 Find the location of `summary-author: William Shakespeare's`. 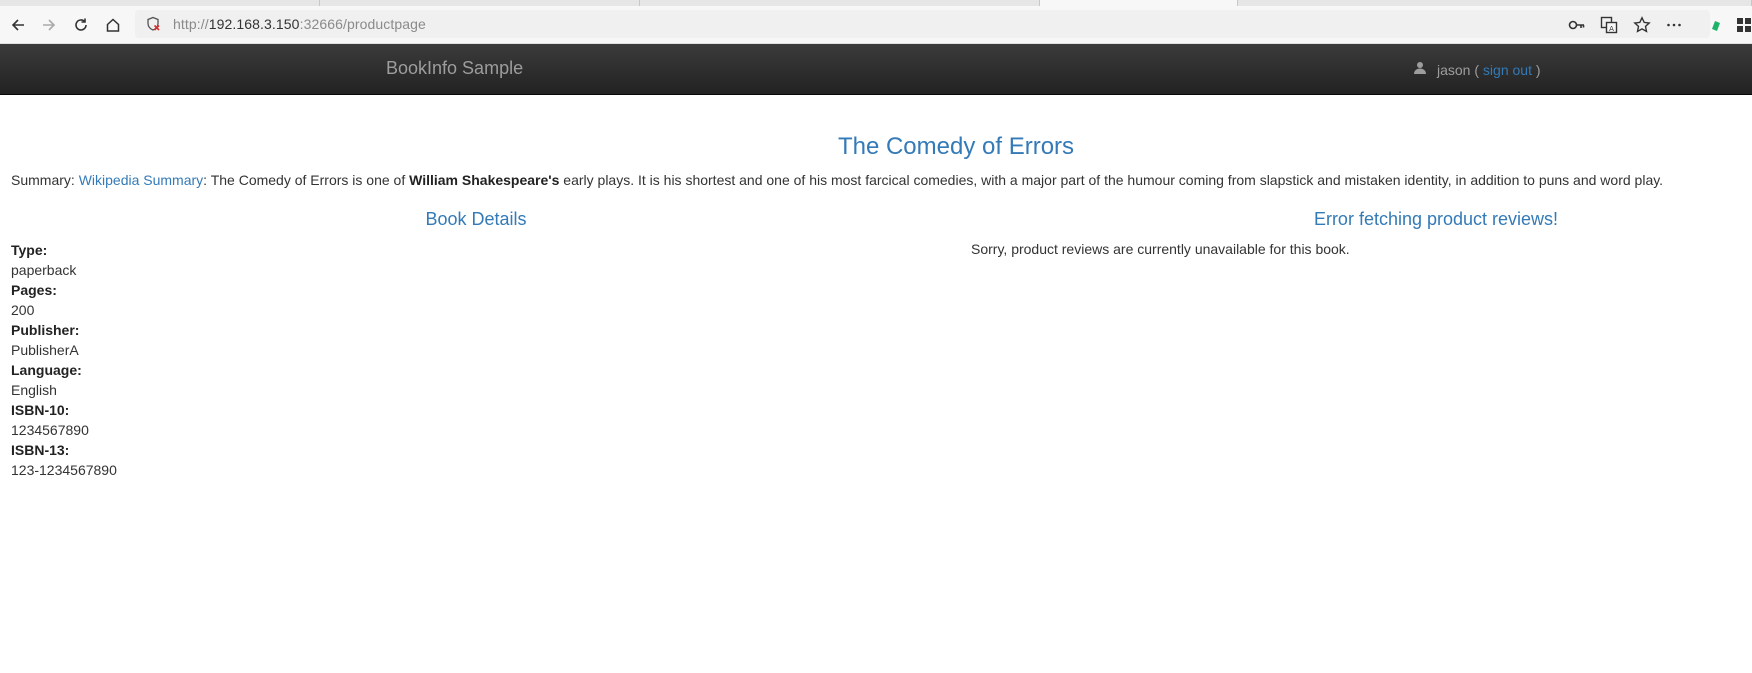

summary-author: William Shakespeare's is located at coordinates (484, 180).